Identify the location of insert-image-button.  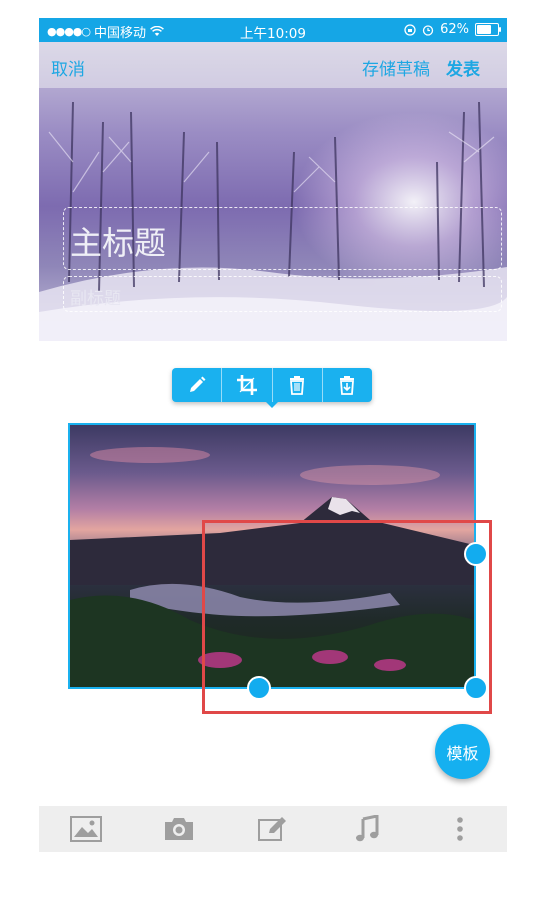
(86, 829).